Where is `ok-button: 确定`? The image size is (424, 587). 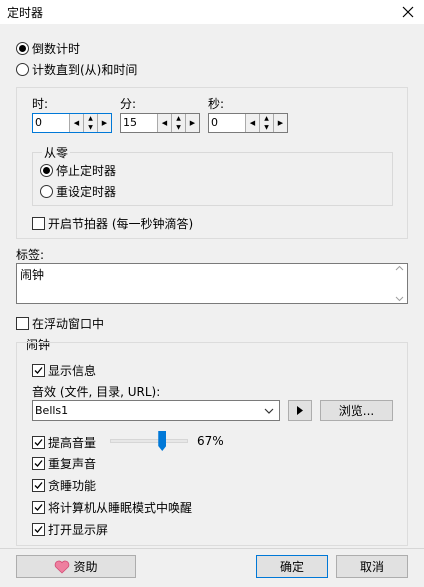 ok-button: 确定 is located at coordinates (292, 566).